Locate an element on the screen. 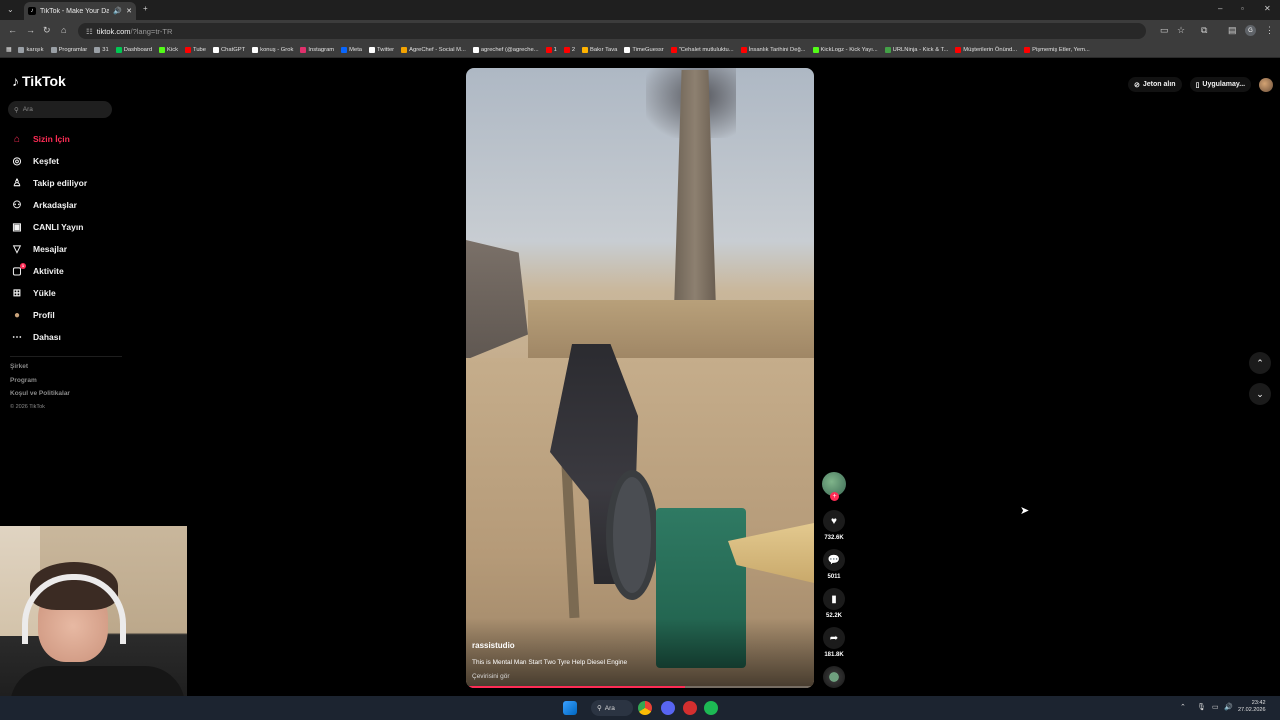 The image size is (1280, 720). menu-icon: ⋮ is located at coordinates (1269, 30).